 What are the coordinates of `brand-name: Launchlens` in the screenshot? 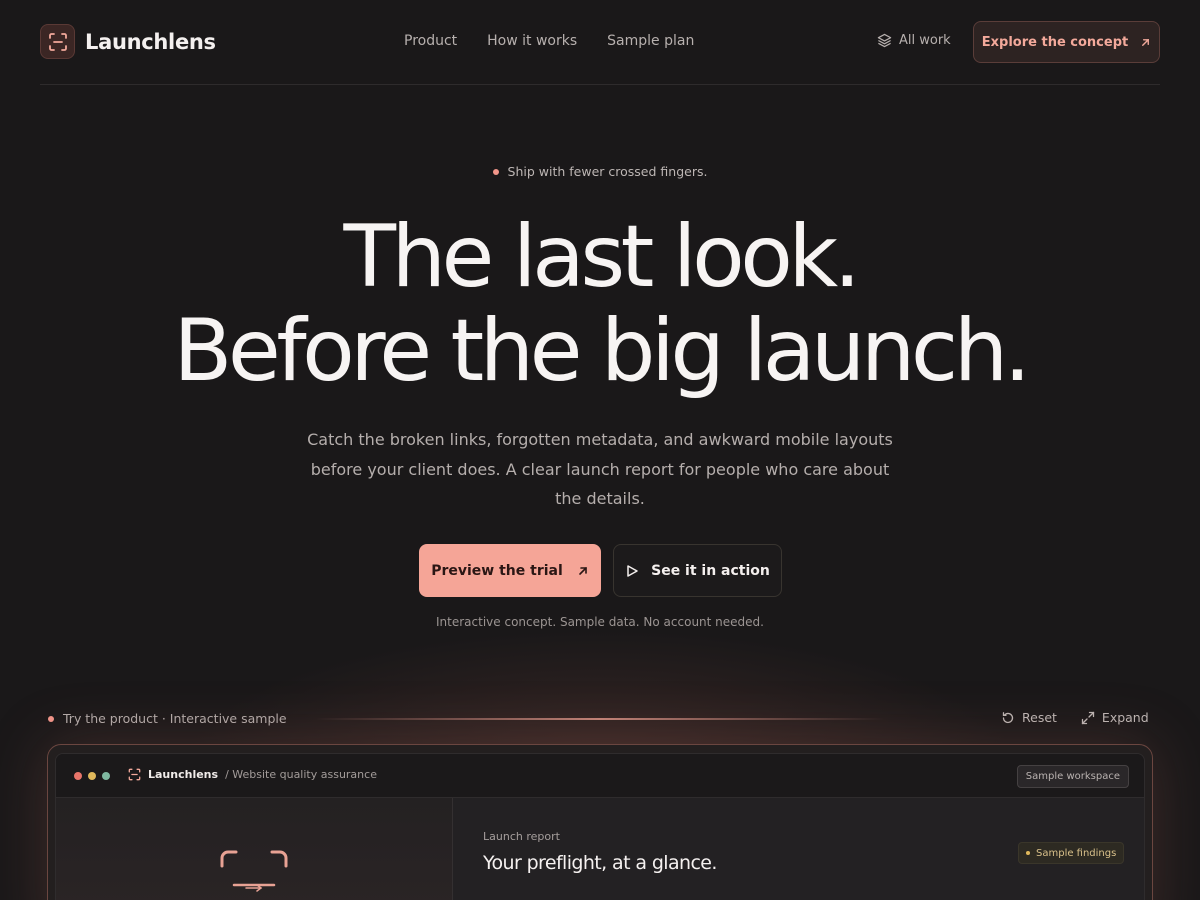 It's located at (150, 41).